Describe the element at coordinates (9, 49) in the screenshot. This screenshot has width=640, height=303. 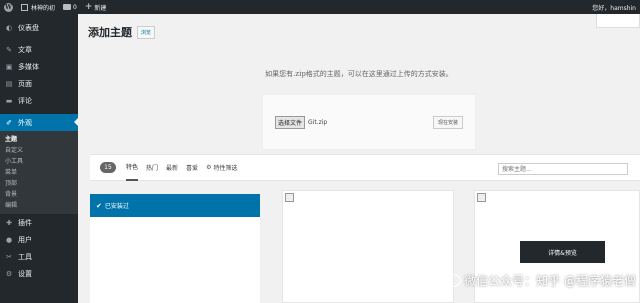
I see `pin-icon: ✎` at that location.